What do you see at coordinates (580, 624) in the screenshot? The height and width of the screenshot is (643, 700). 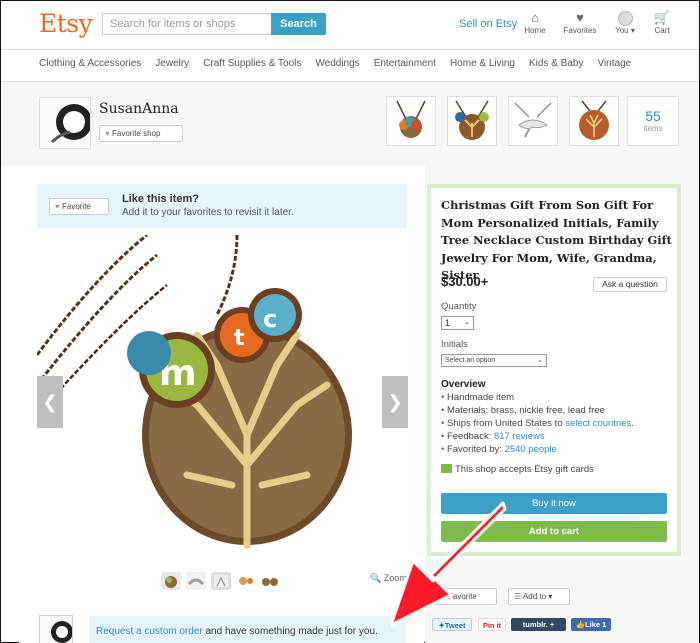 I see `thumbs-up-icon: 👍` at bounding box center [580, 624].